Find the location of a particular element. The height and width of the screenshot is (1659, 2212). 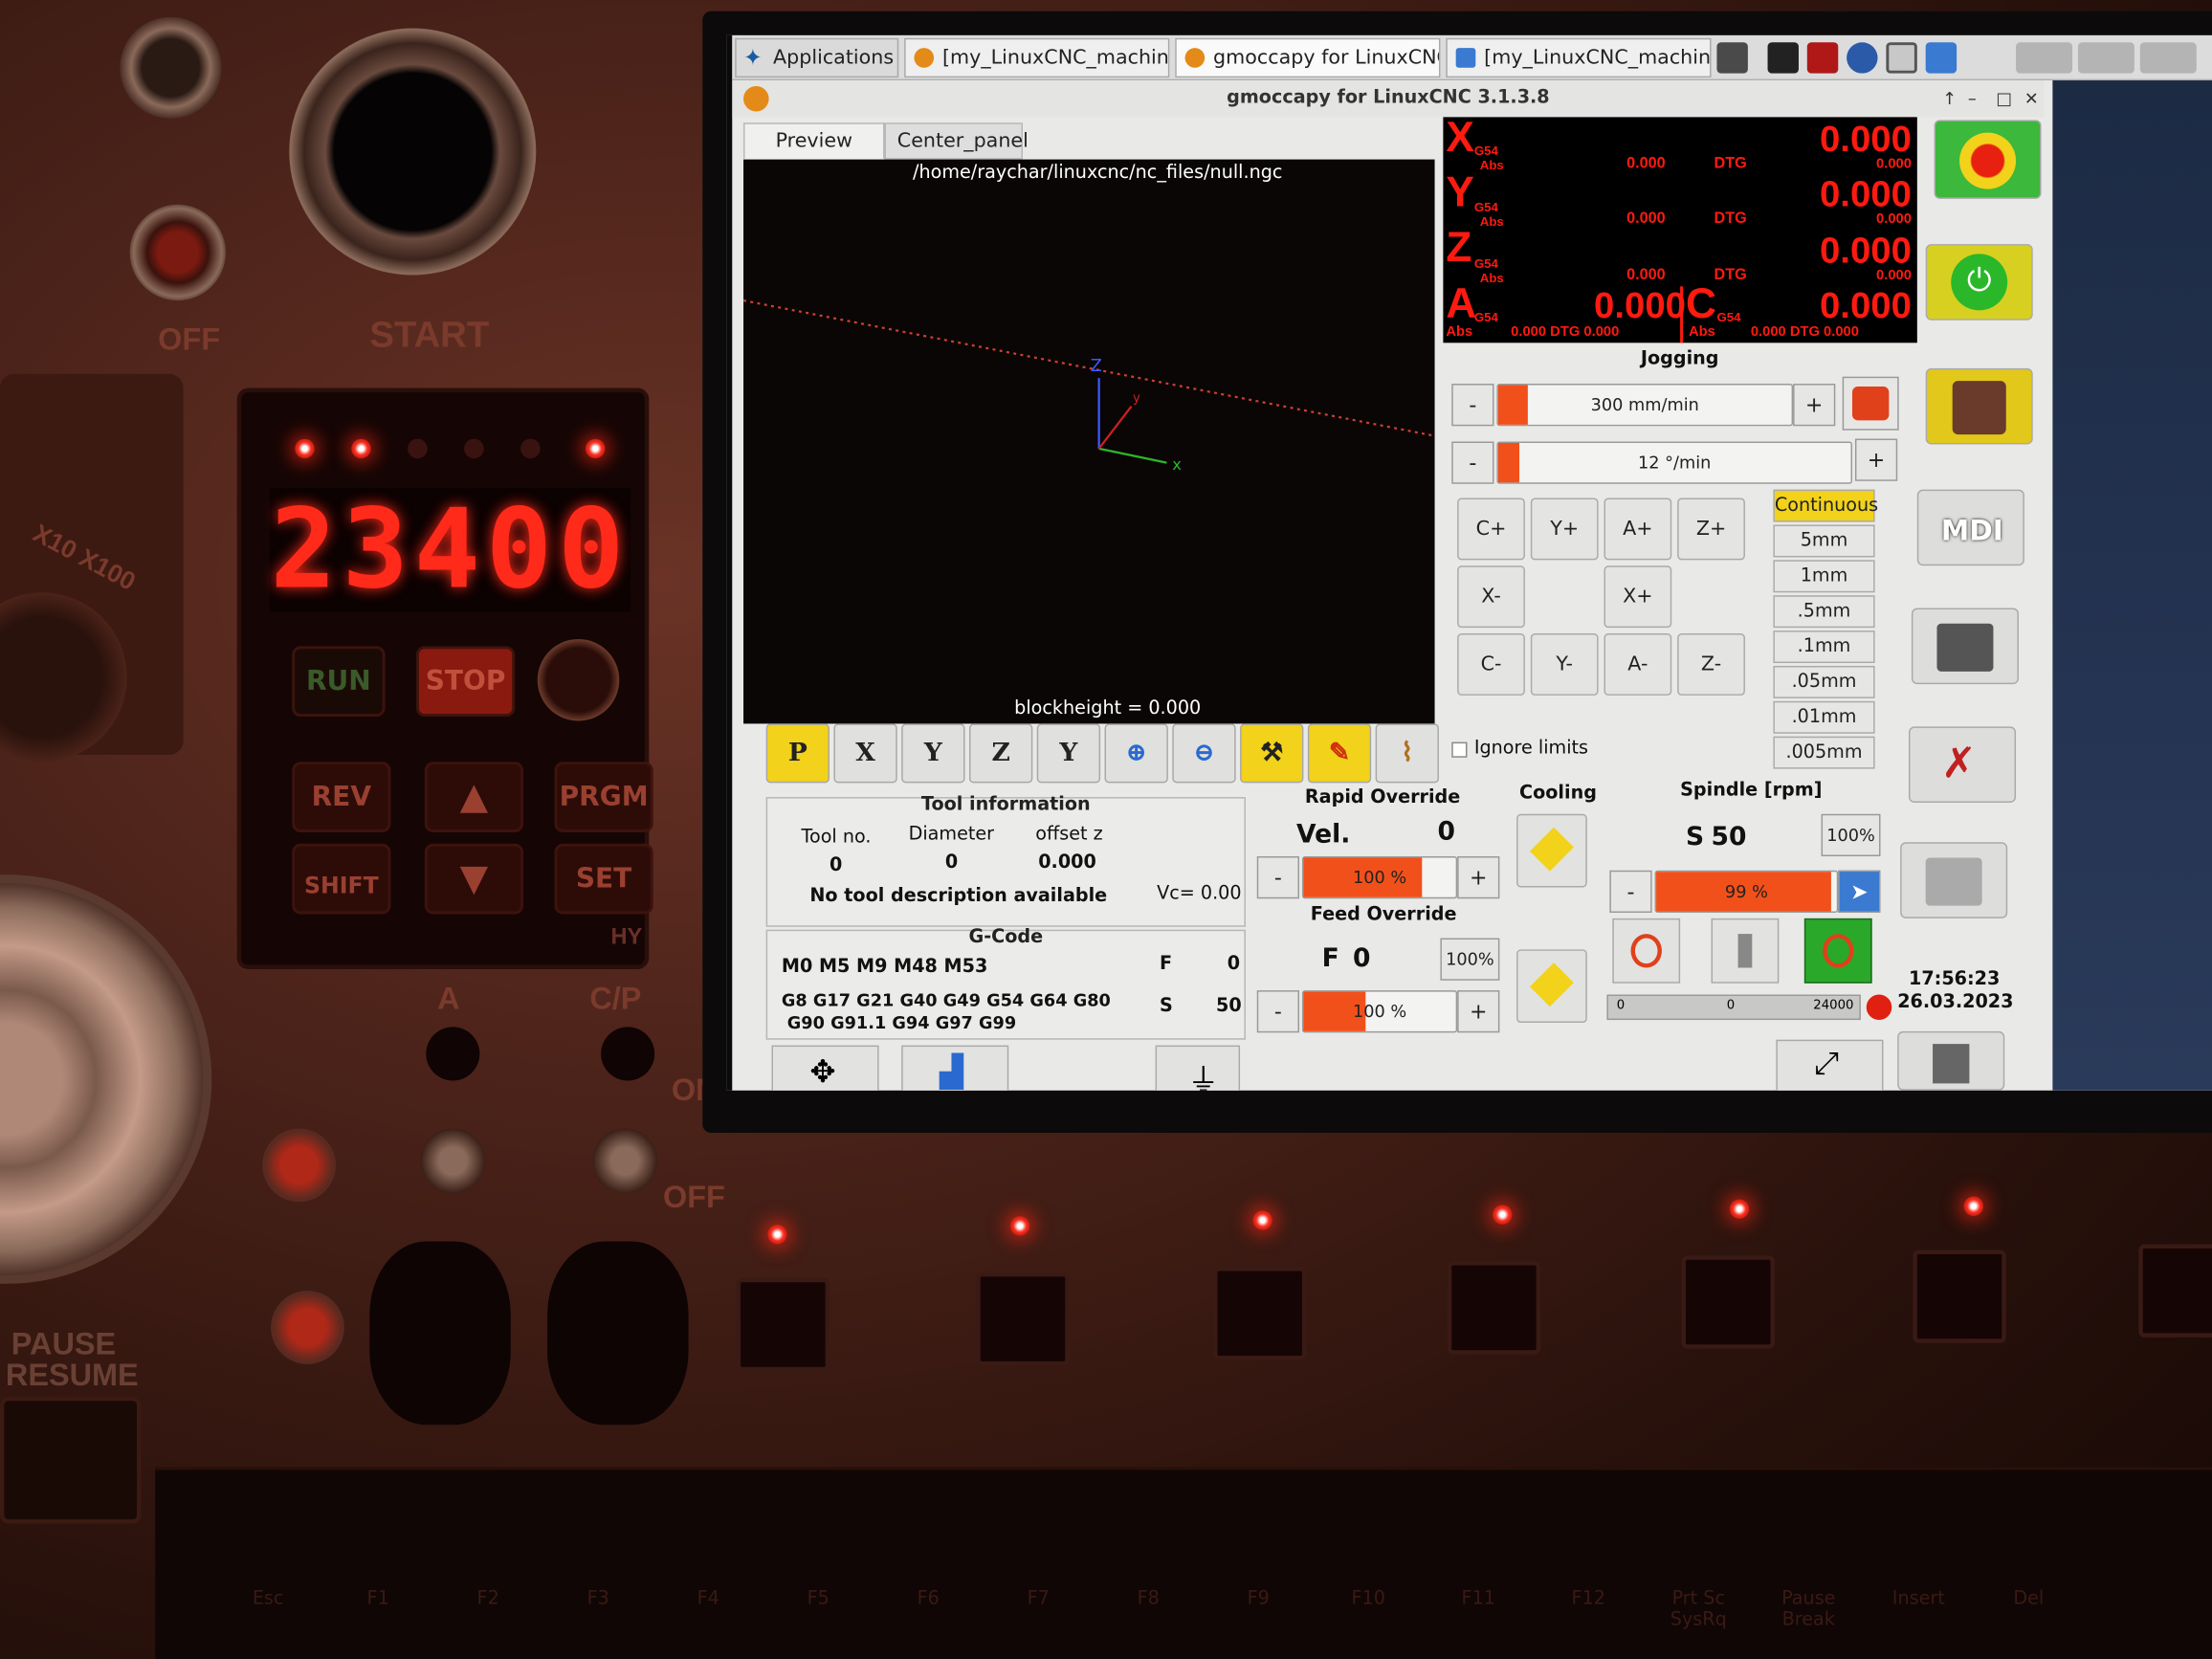

fkey-13: Prt Sc SysRq is located at coordinates (1698, 1609).